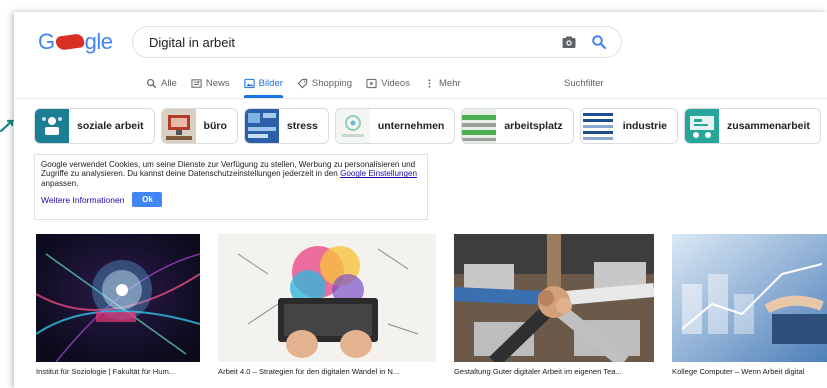  Describe the element at coordinates (378, 173) in the screenshot. I see `google-settings-link: Google Einstellungen` at that location.